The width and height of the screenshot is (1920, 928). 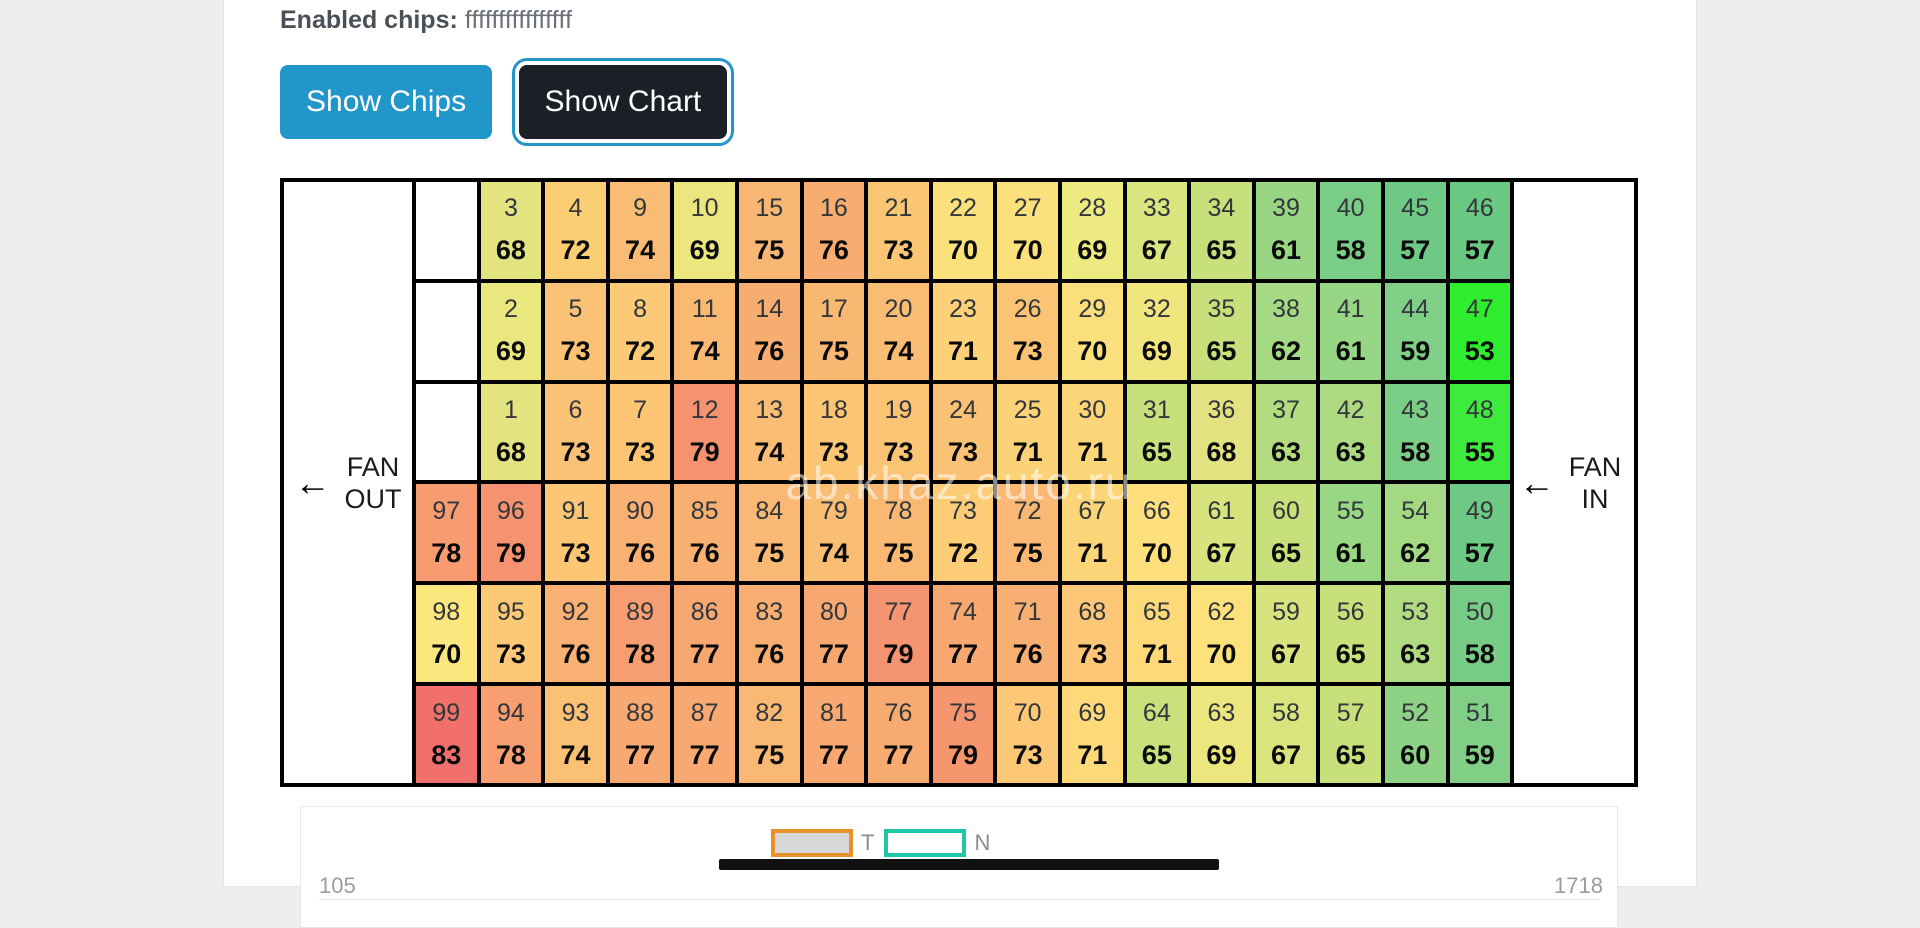 What do you see at coordinates (446, 734) in the screenshot?
I see `matrix-cell: 99 83` at bounding box center [446, 734].